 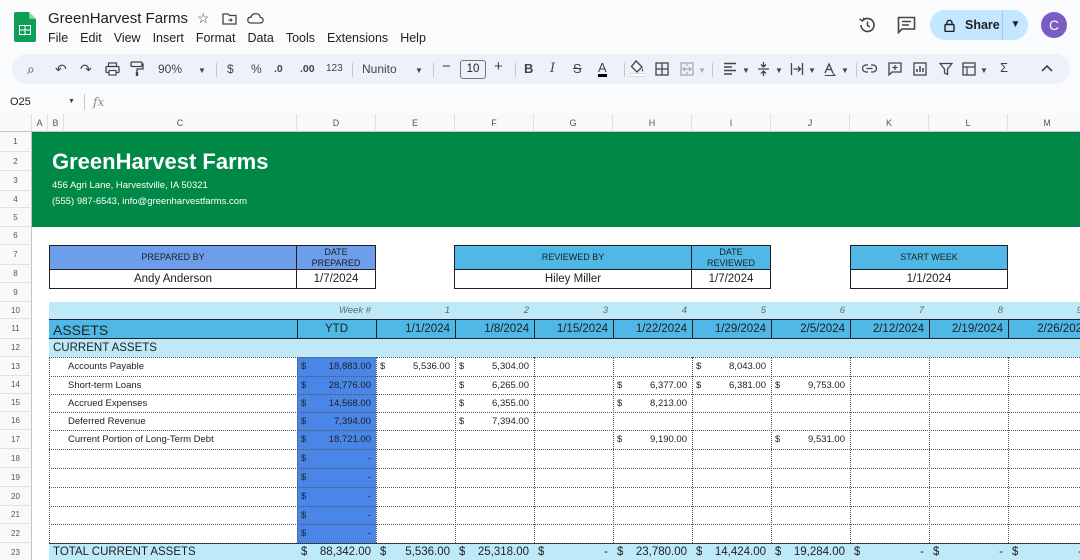 I want to click on filter-icon, so click(x=946, y=69).